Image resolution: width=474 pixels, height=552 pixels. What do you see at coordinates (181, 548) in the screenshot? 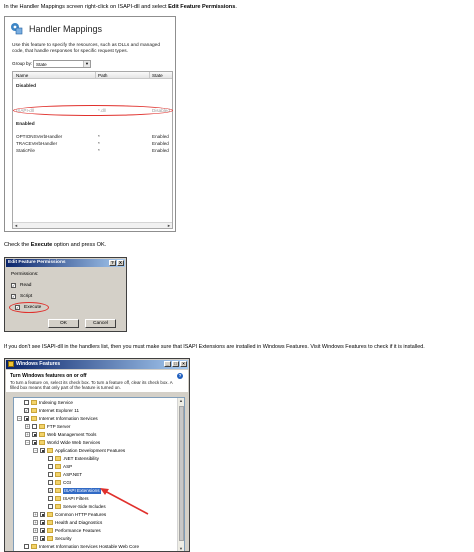
I see `scroll-down-icon: ▼` at bounding box center [181, 548].